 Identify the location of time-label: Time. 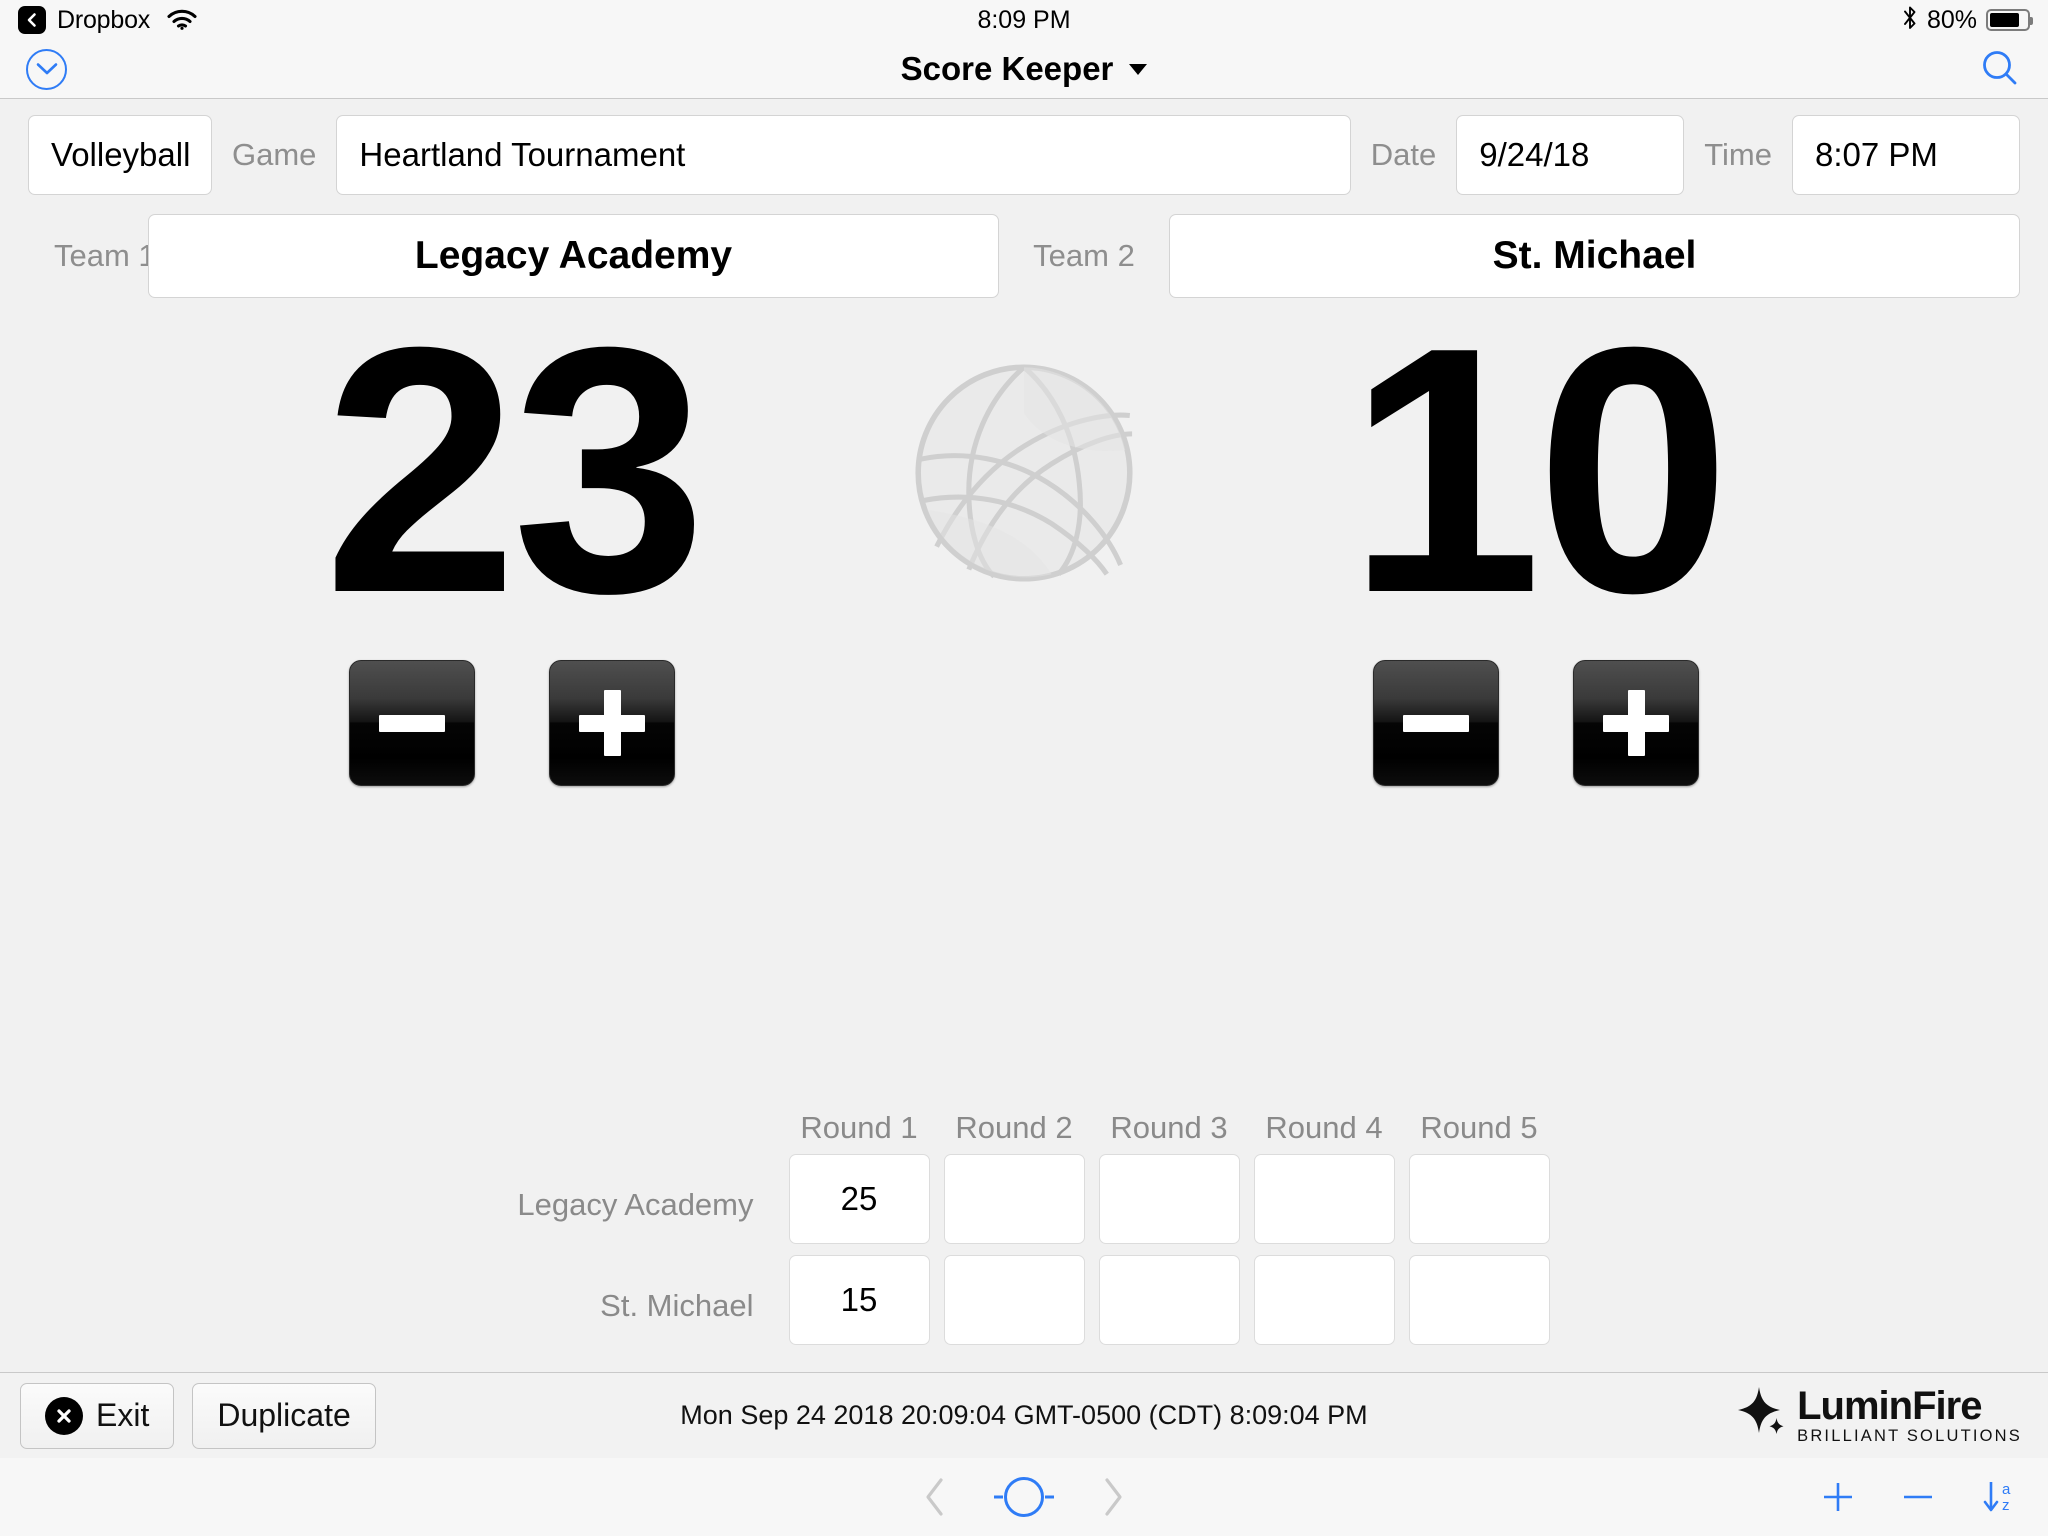
(1738, 154).